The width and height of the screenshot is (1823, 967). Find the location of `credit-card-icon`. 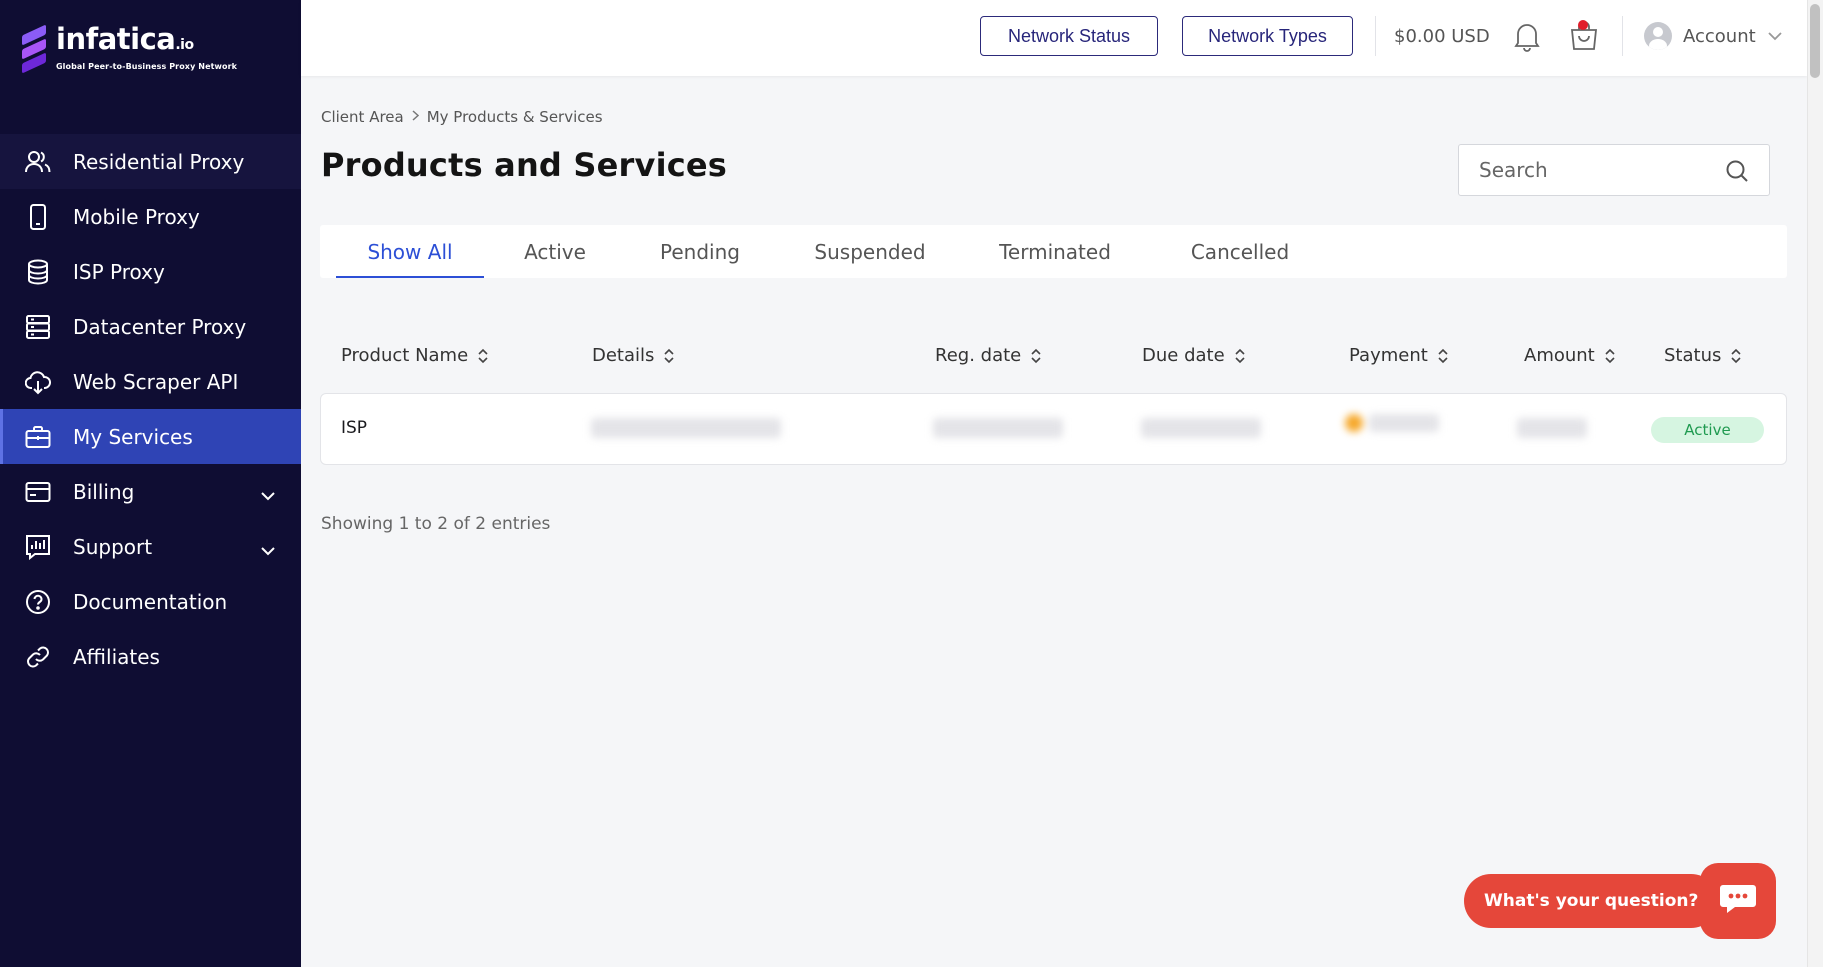

credit-card-icon is located at coordinates (38, 492).